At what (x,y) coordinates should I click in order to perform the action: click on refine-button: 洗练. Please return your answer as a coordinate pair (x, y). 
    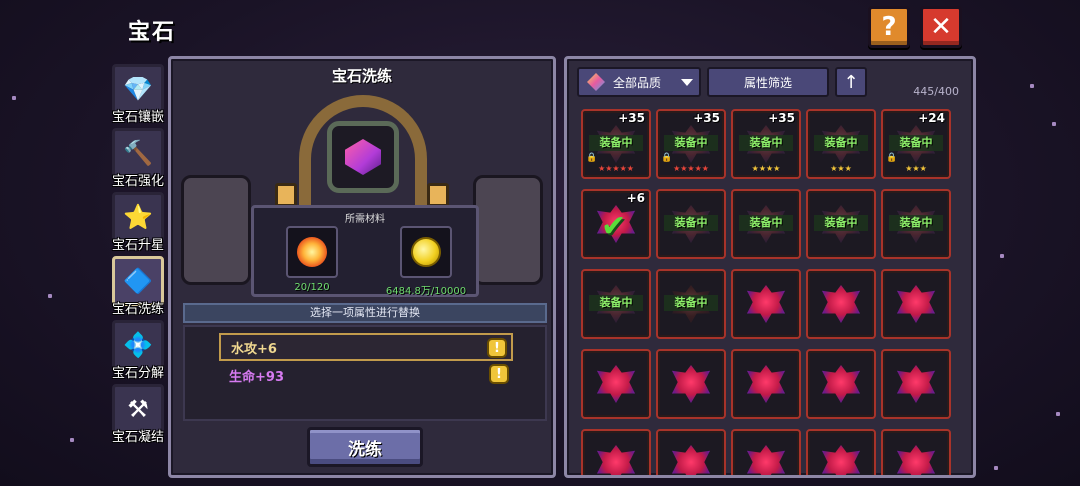
    Looking at the image, I should click on (365, 447).